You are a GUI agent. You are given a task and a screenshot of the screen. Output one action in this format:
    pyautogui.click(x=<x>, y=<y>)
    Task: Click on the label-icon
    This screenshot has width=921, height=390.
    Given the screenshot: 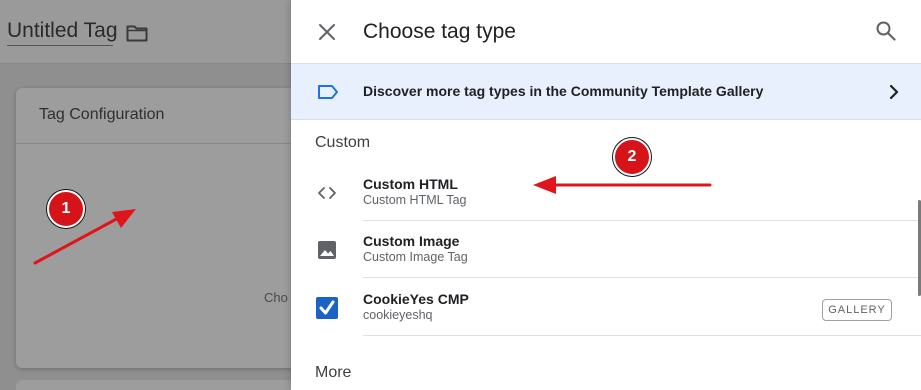 What is the action you would take?
    pyautogui.click(x=328, y=92)
    